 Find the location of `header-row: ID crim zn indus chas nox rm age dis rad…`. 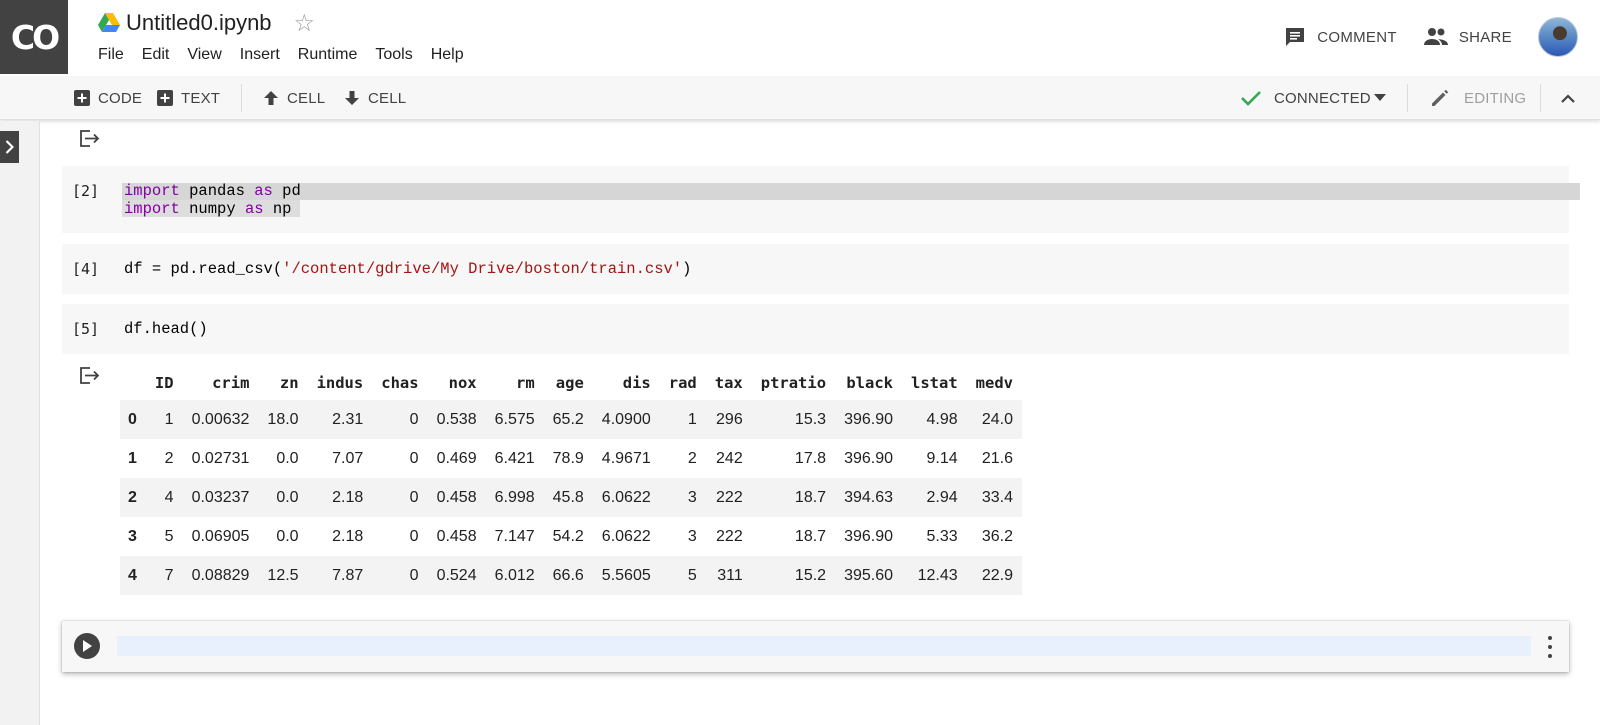

header-row: ID crim zn indus chas nox rm age dis rad… is located at coordinates (571, 382).